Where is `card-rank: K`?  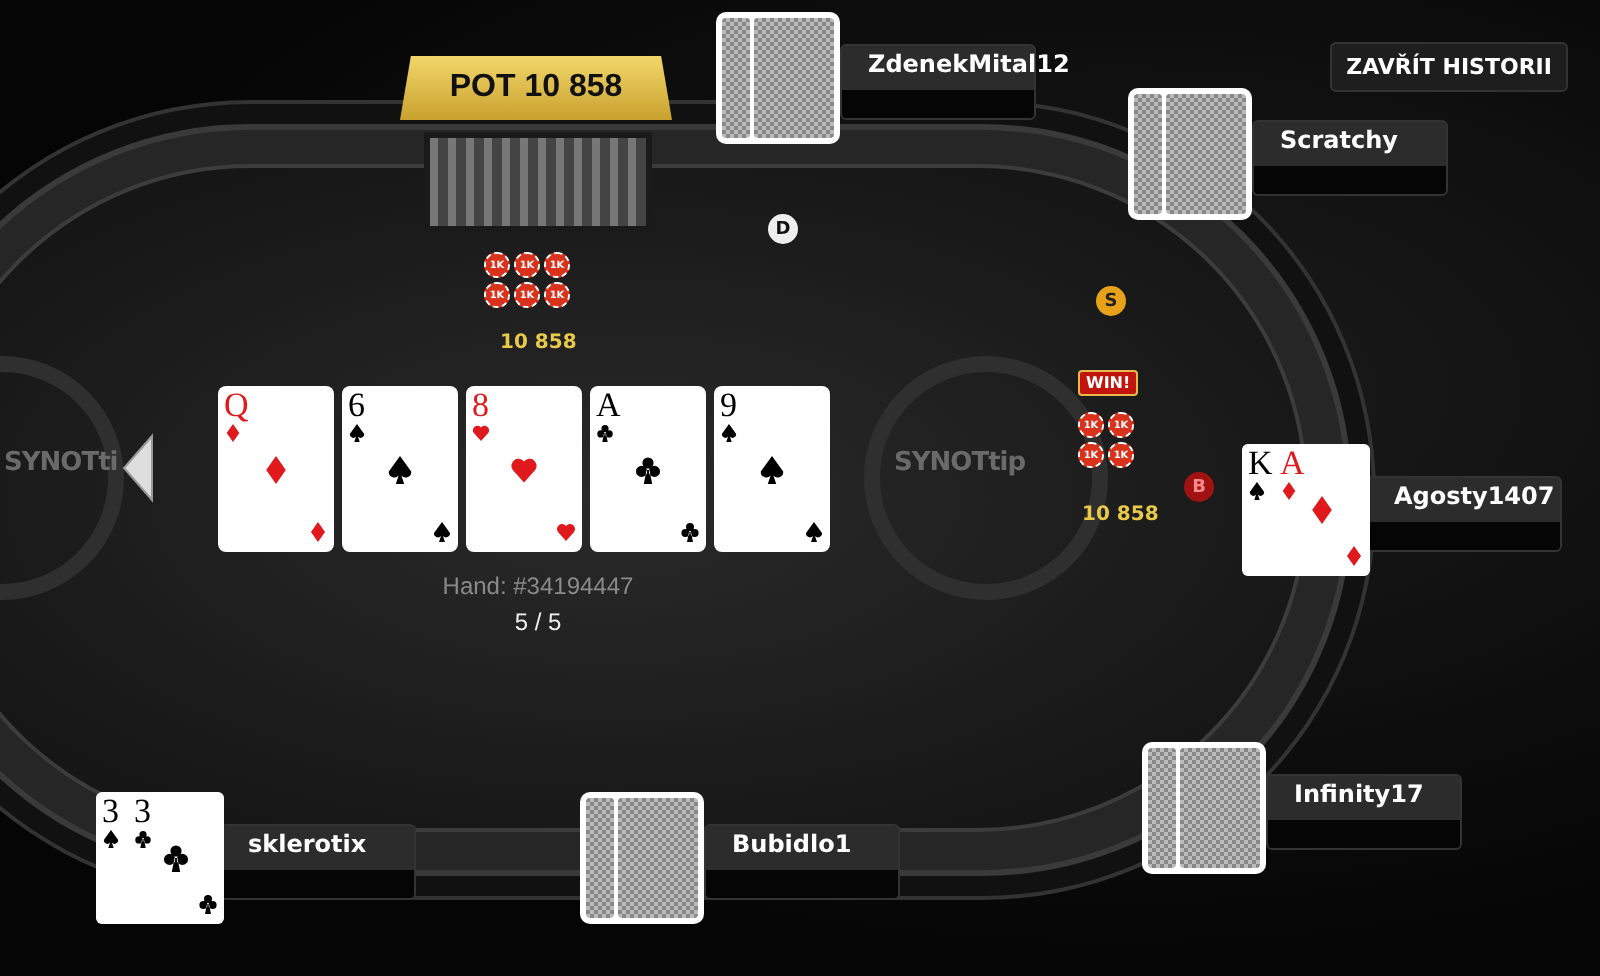
card-rank: K is located at coordinates (1260, 463).